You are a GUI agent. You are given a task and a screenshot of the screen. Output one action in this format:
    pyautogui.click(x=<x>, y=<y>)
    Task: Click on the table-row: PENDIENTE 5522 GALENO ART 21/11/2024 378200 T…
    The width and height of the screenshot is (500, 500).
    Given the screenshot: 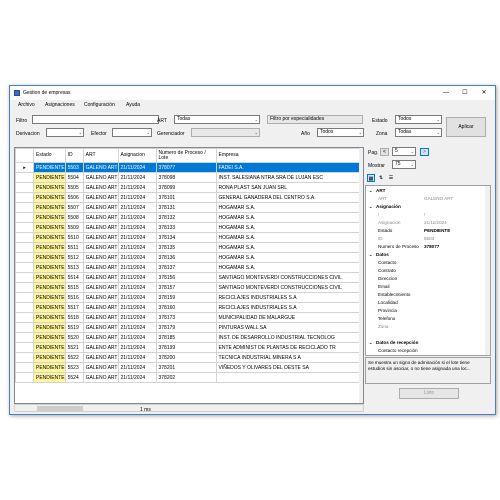 What is the action you would take?
    pyautogui.click(x=189, y=357)
    